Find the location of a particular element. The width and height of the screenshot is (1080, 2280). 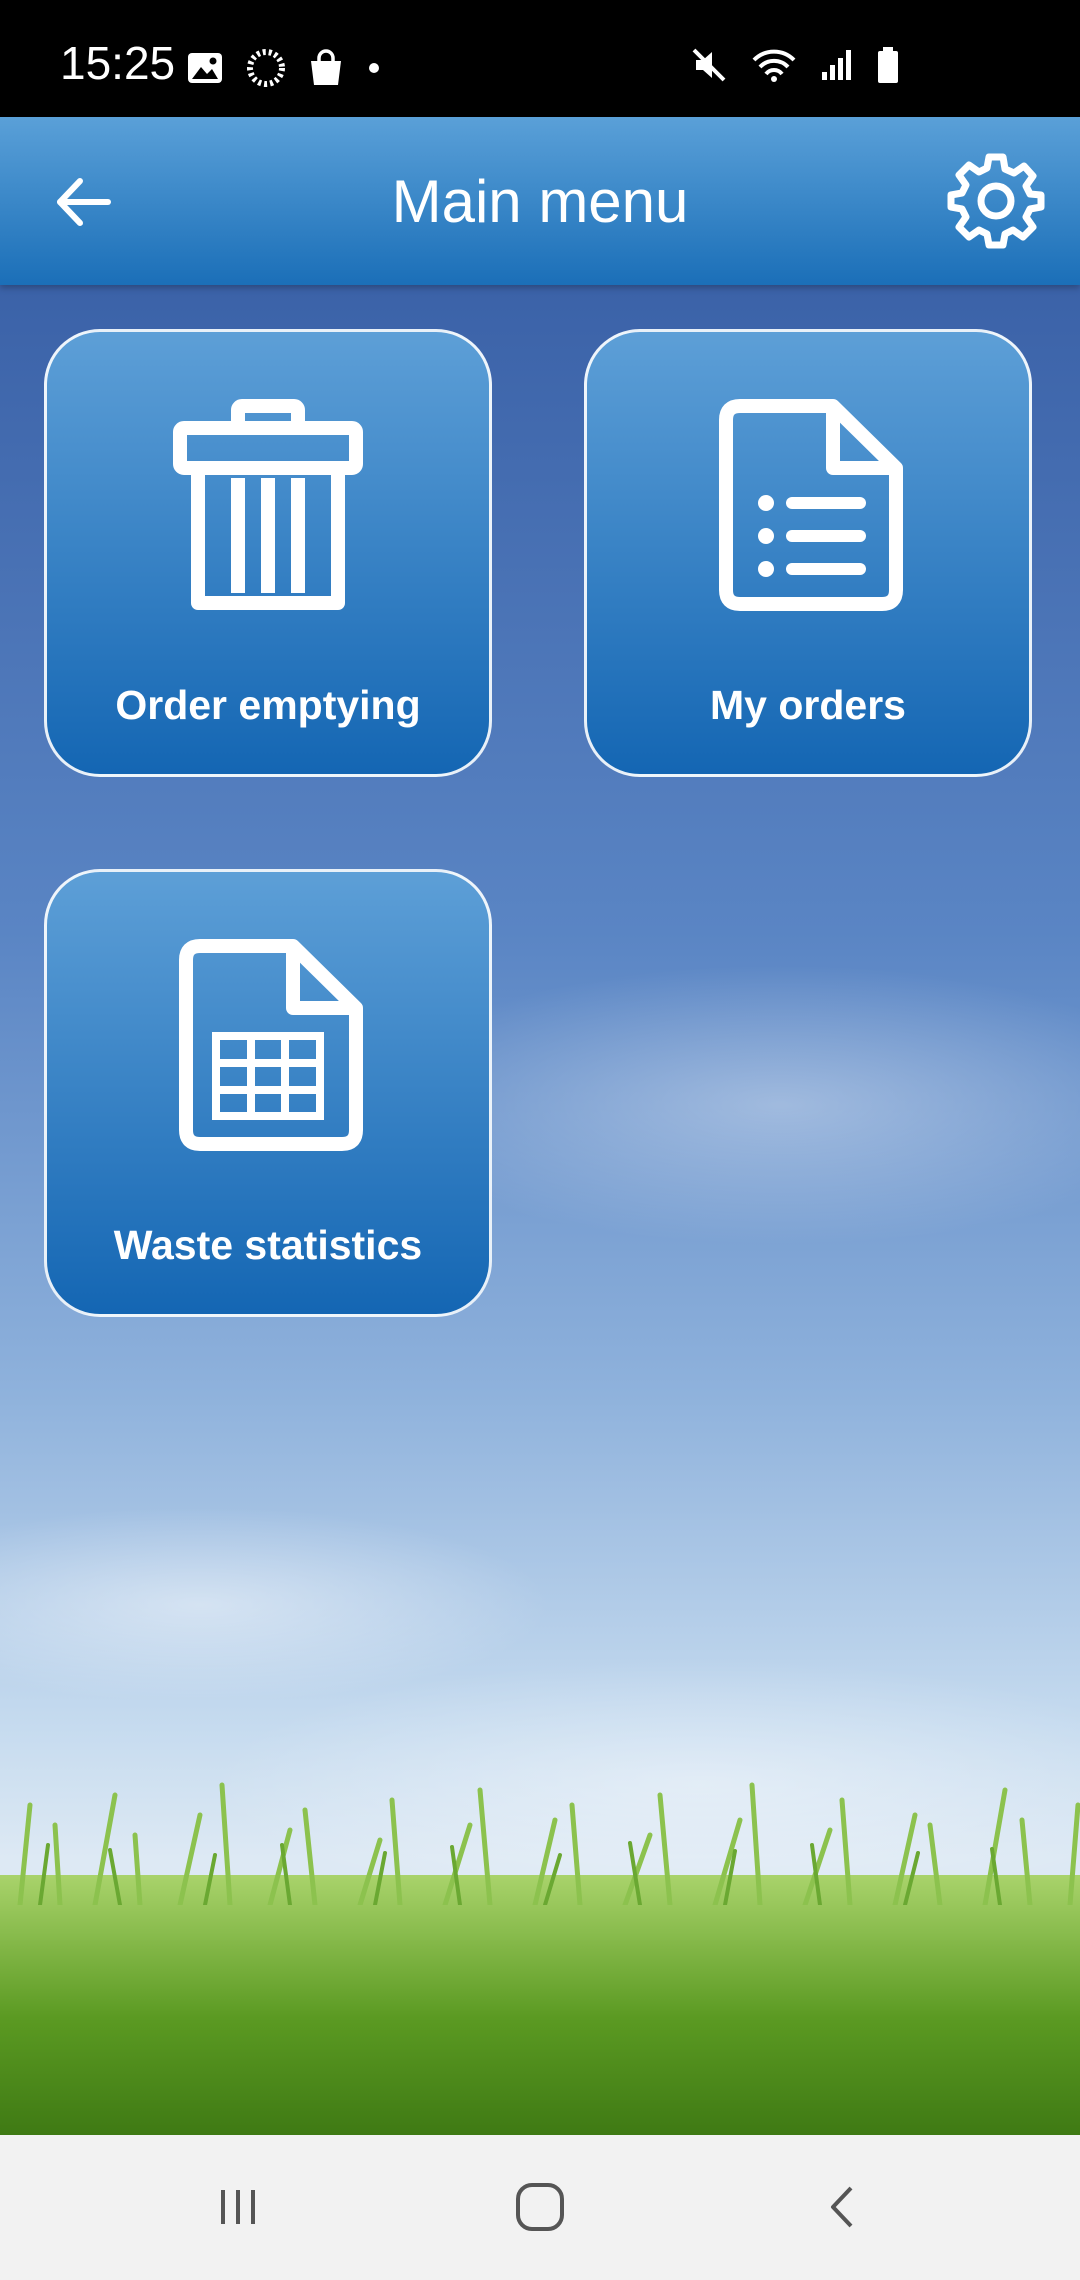

tile-label: Order emptying is located at coordinates (268, 705).